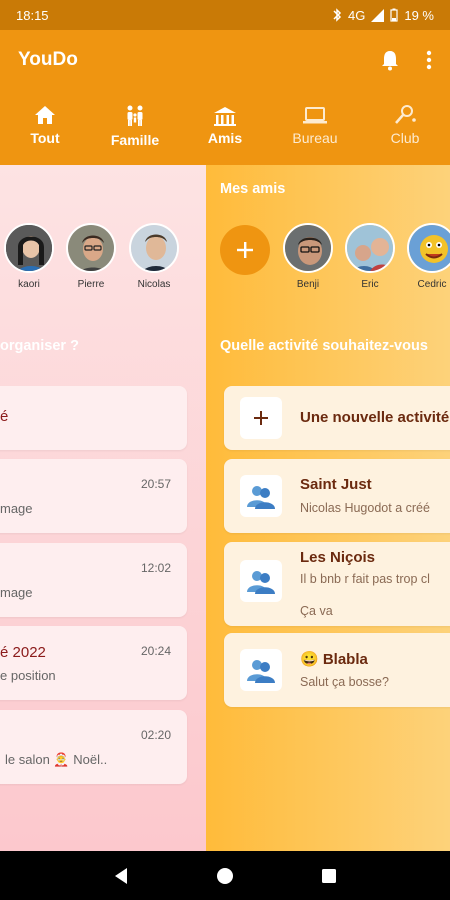  What do you see at coordinates (45, 138) in the screenshot?
I see `tab-label: Tout` at bounding box center [45, 138].